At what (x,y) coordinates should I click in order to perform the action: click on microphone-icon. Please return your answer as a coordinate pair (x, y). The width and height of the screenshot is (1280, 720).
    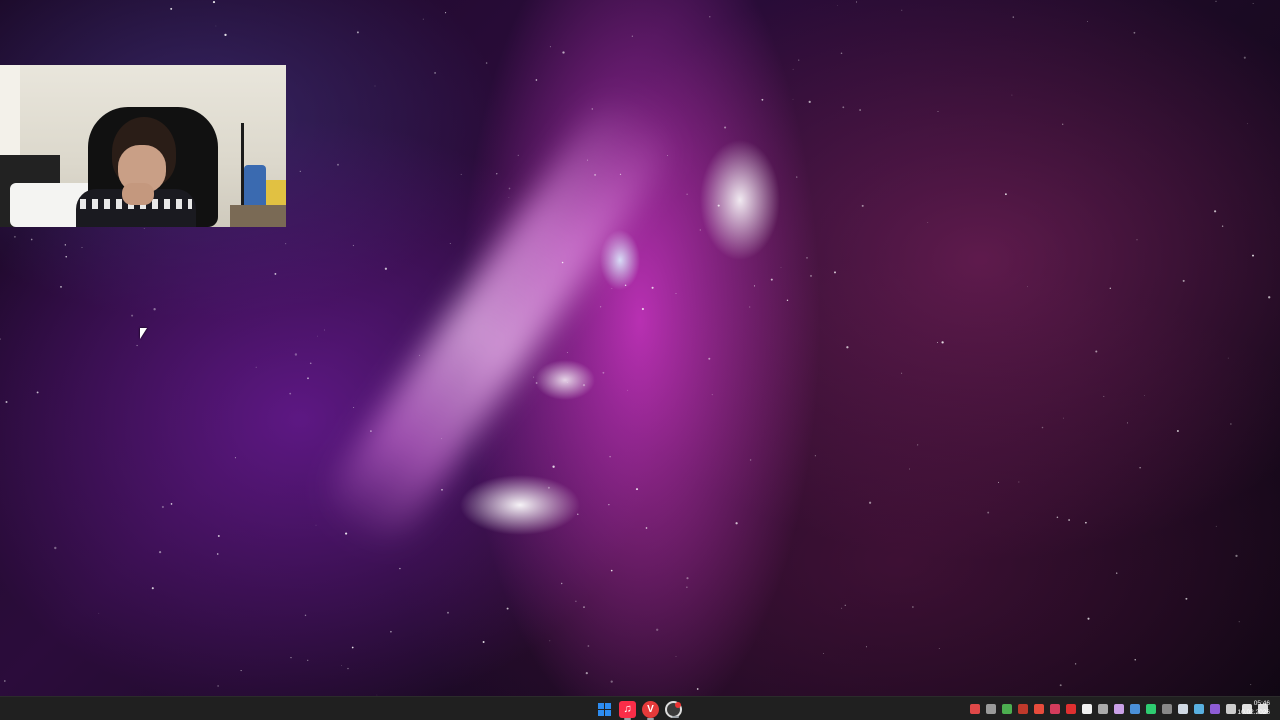
    Looking at the image, I should click on (1055, 709).